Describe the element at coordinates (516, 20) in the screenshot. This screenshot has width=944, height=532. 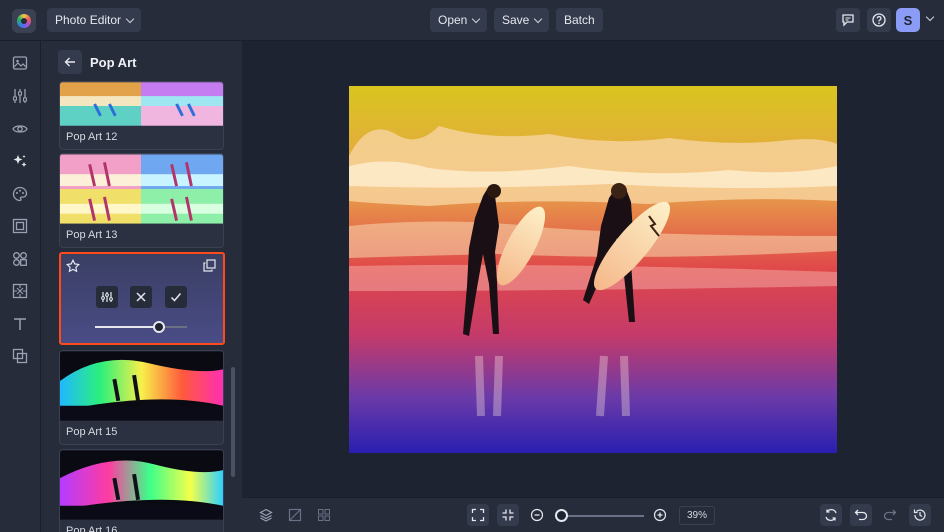
I see `save-label: Save` at that location.